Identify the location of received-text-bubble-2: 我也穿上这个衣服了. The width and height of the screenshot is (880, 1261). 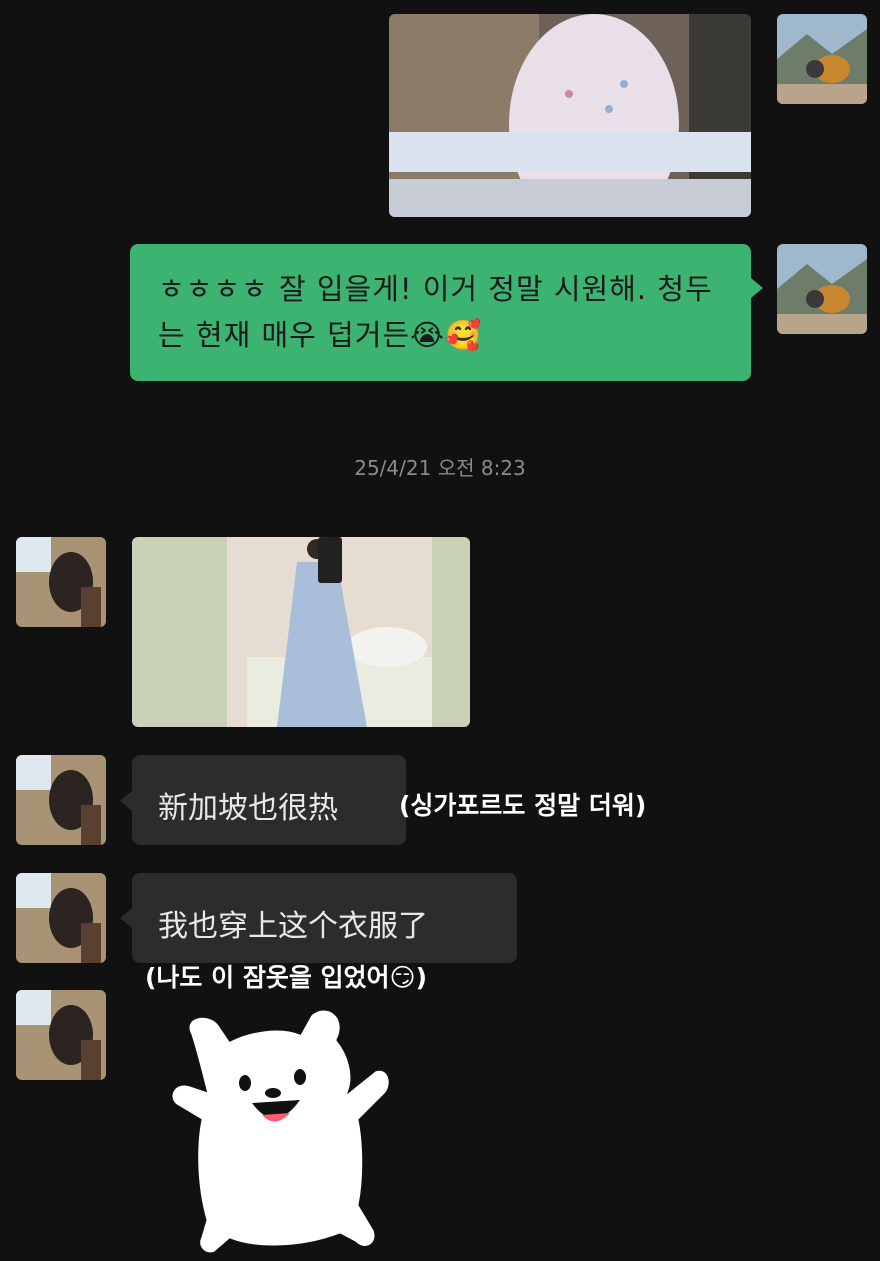
(324, 918).